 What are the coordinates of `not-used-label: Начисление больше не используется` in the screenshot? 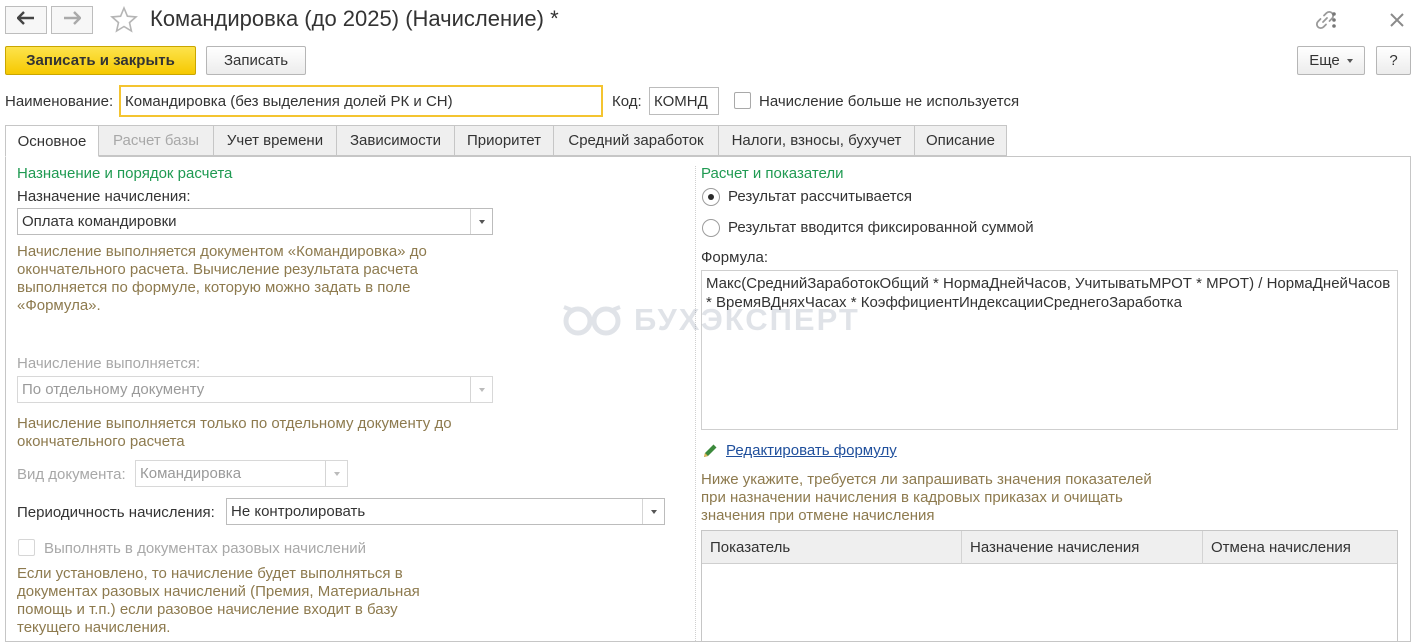 It's located at (889, 101).